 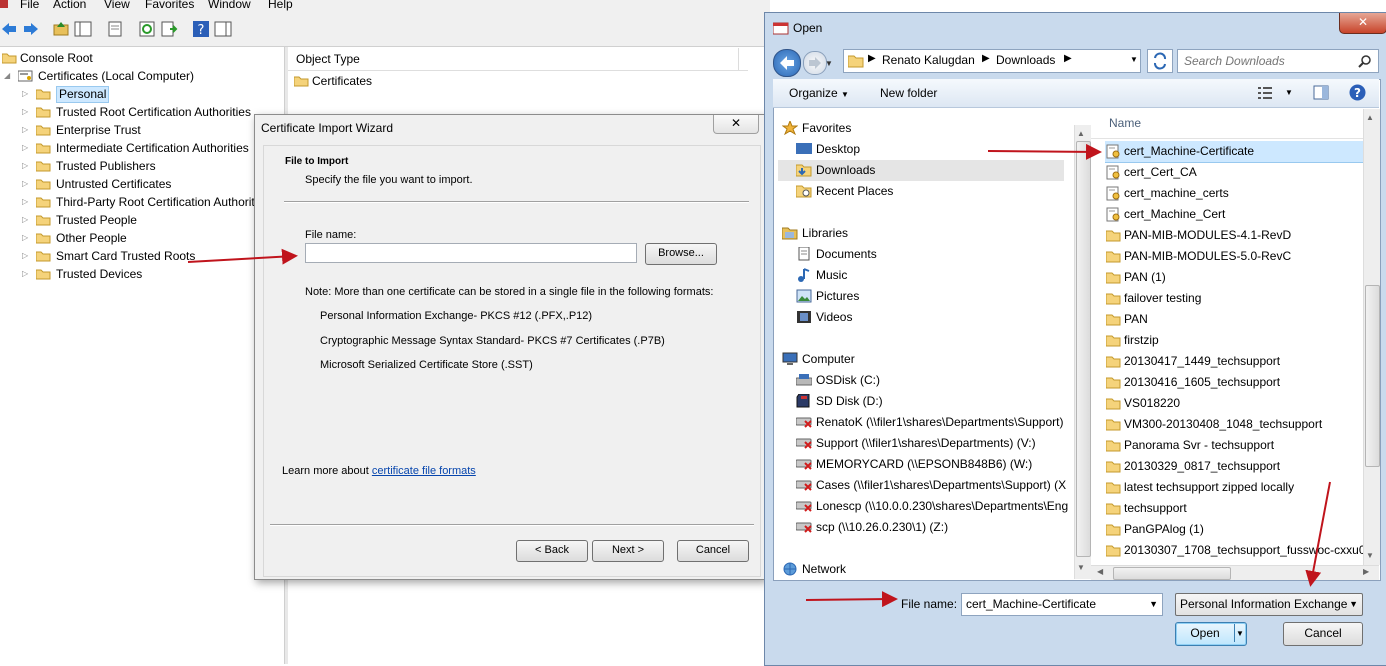 I want to click on change-view-icon, so click(x=1265, y=93).